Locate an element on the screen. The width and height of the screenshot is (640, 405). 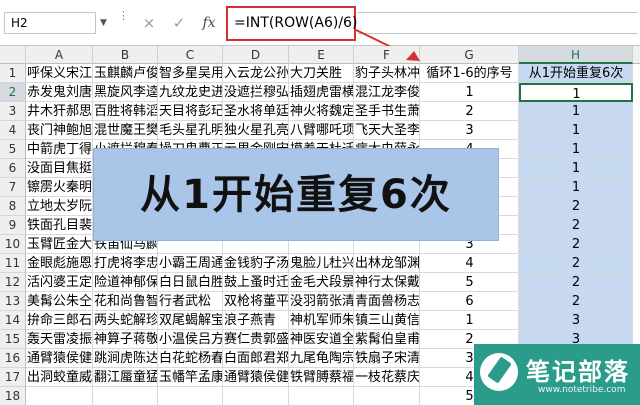
row-header-14: 14 is located at coordinates (13, 320).